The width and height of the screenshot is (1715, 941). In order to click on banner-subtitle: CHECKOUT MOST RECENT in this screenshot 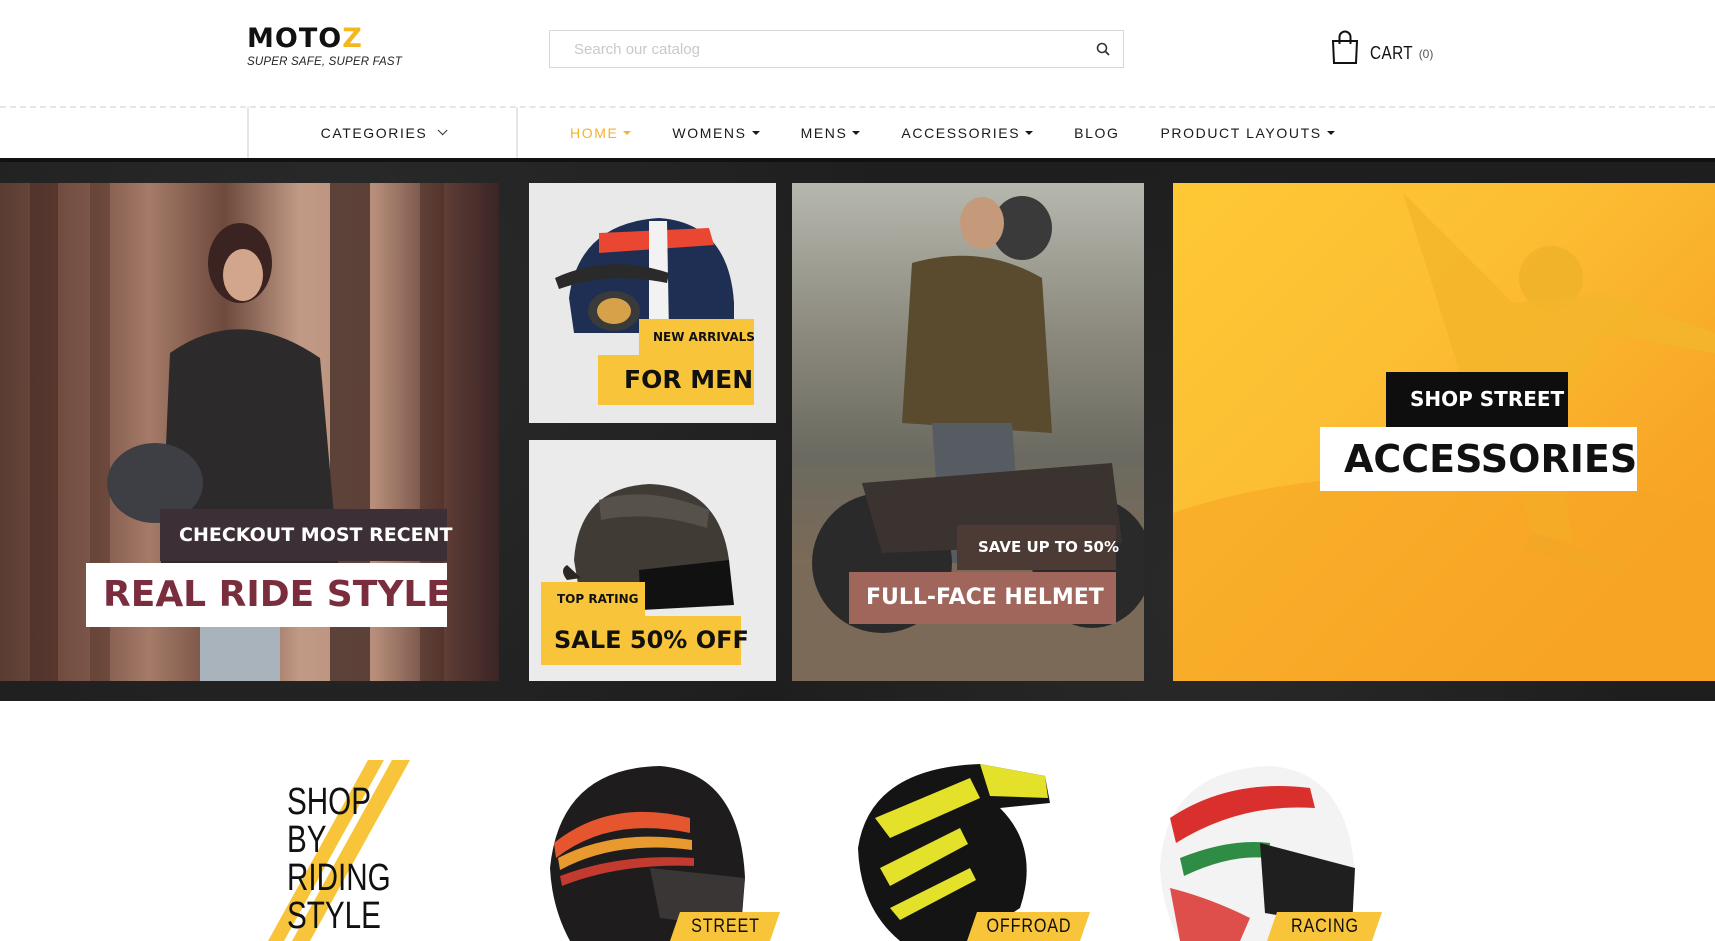, I will do `click(306, 535)`.